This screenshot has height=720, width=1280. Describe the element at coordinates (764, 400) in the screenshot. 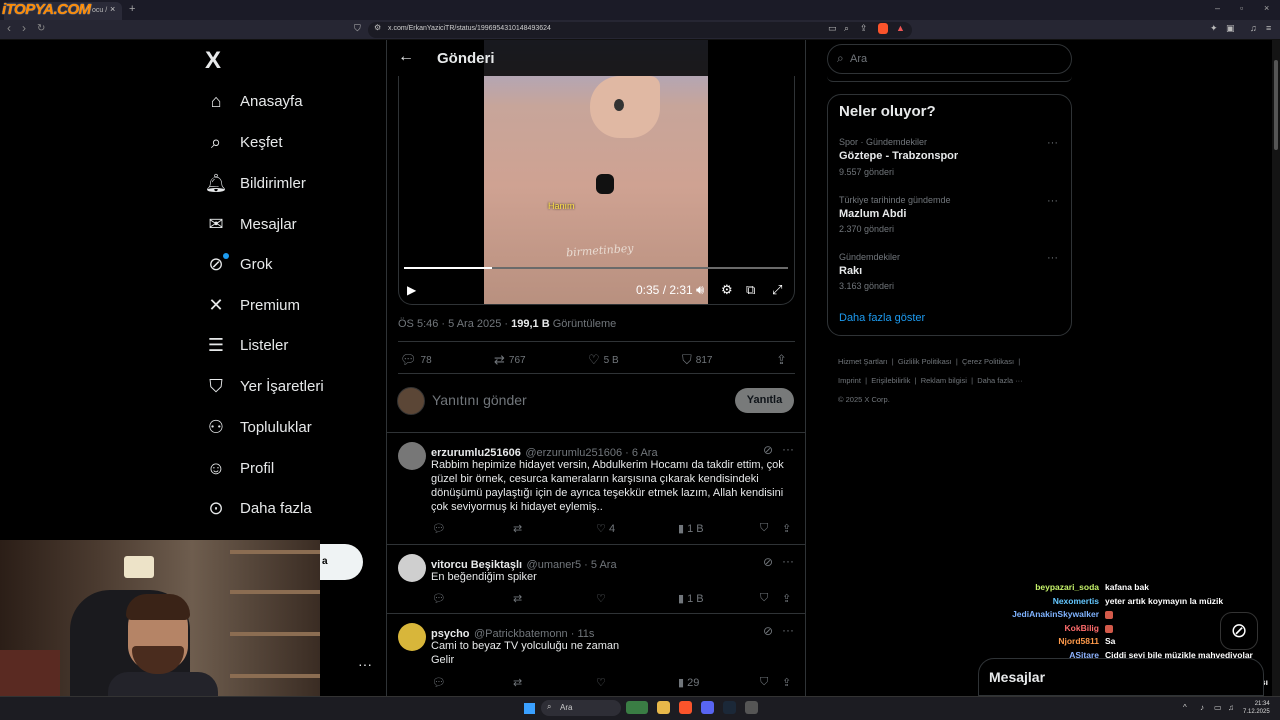

I see `reply-button: Yanıtla` at that location.